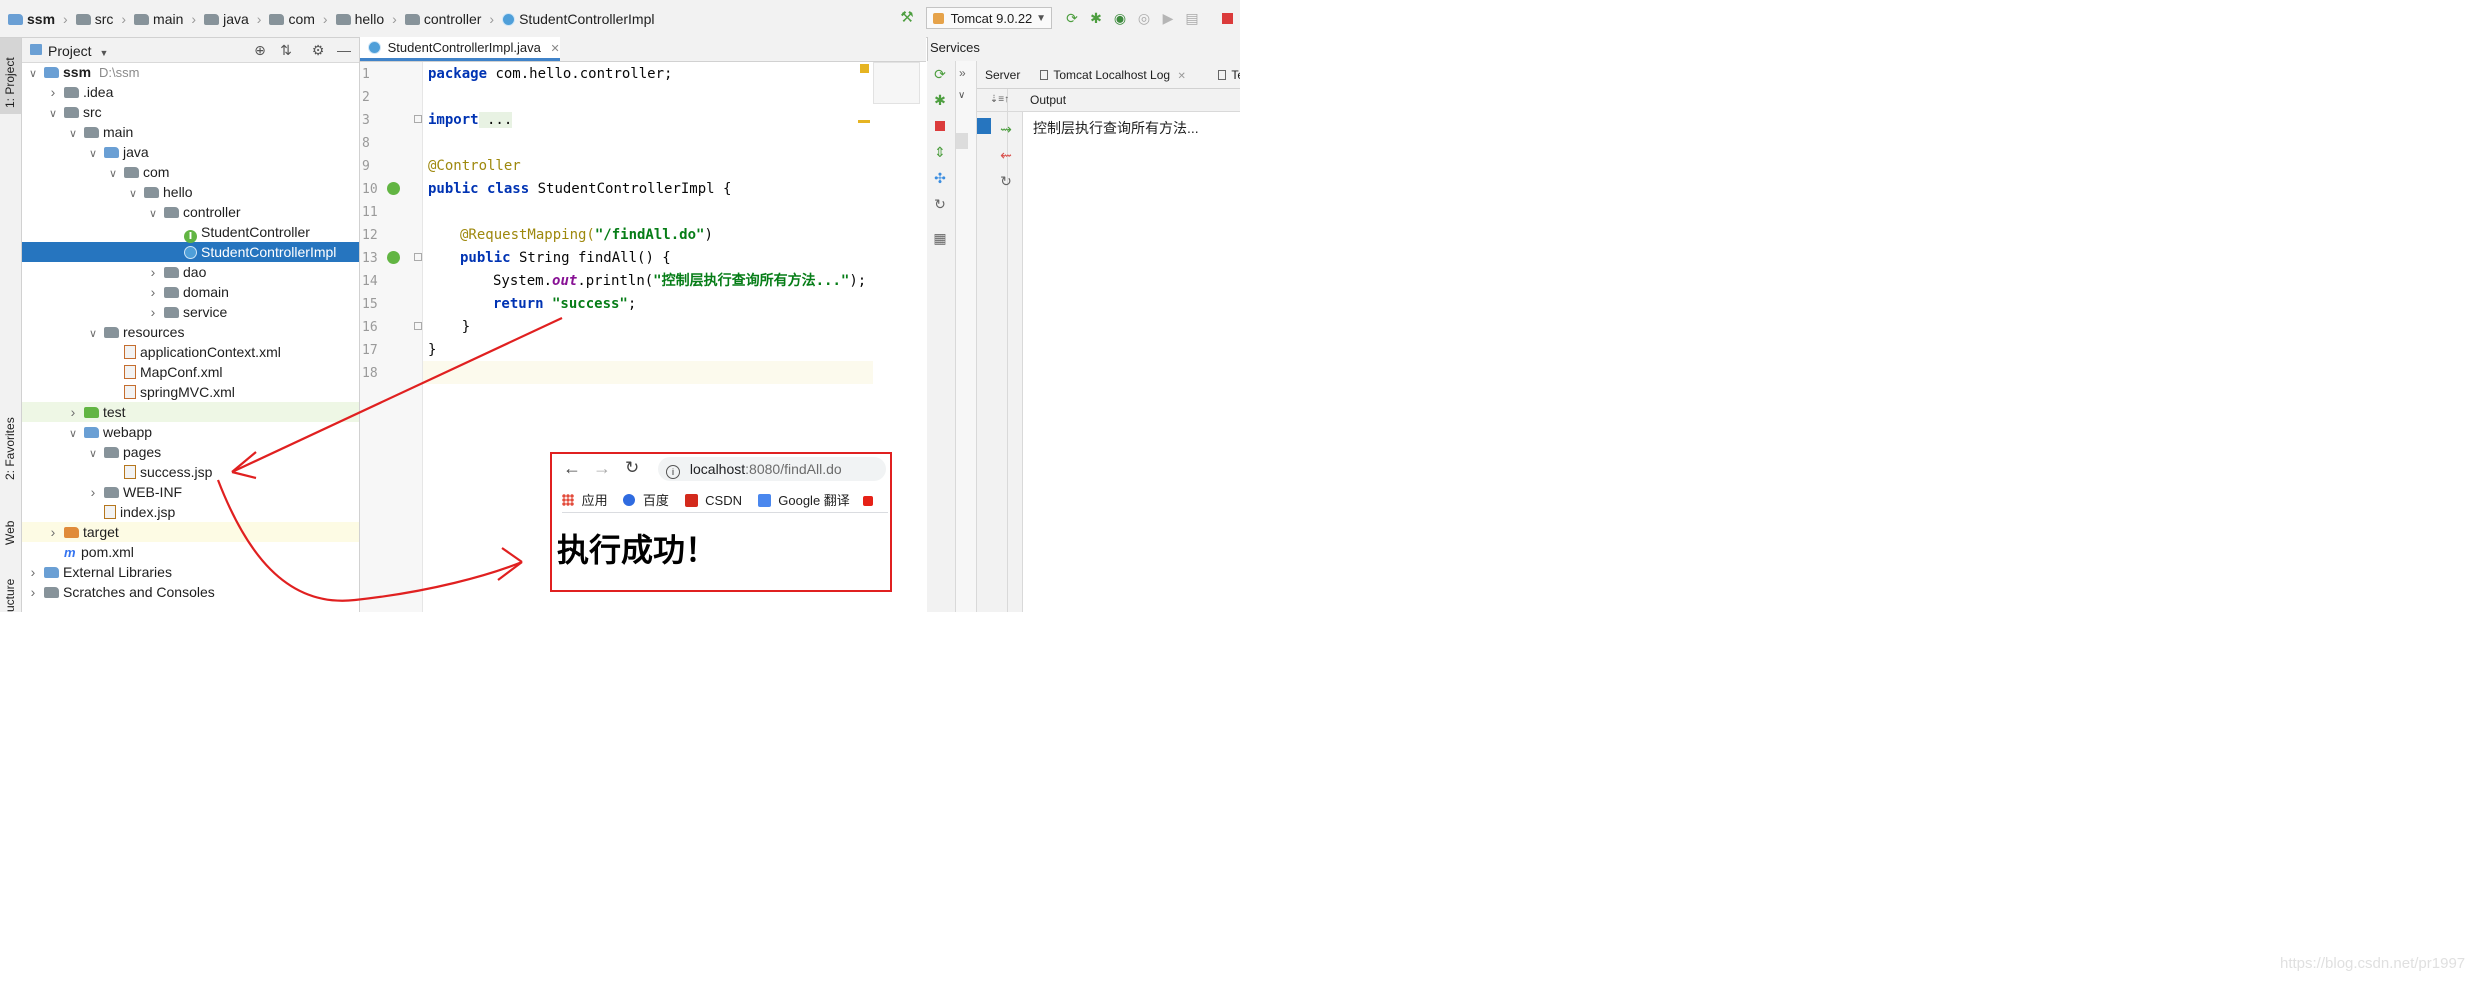  I want to click on annotation-arrows, so click(389, 459).